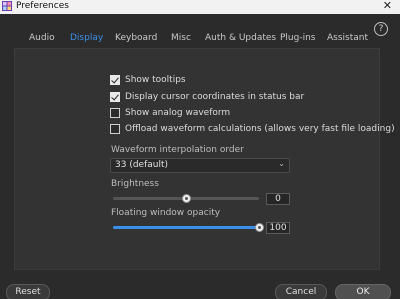  What do you see at coordinates (42, 6) in the screenshot?
I see `window-title: Preferences` at bounding box center [42, 6].